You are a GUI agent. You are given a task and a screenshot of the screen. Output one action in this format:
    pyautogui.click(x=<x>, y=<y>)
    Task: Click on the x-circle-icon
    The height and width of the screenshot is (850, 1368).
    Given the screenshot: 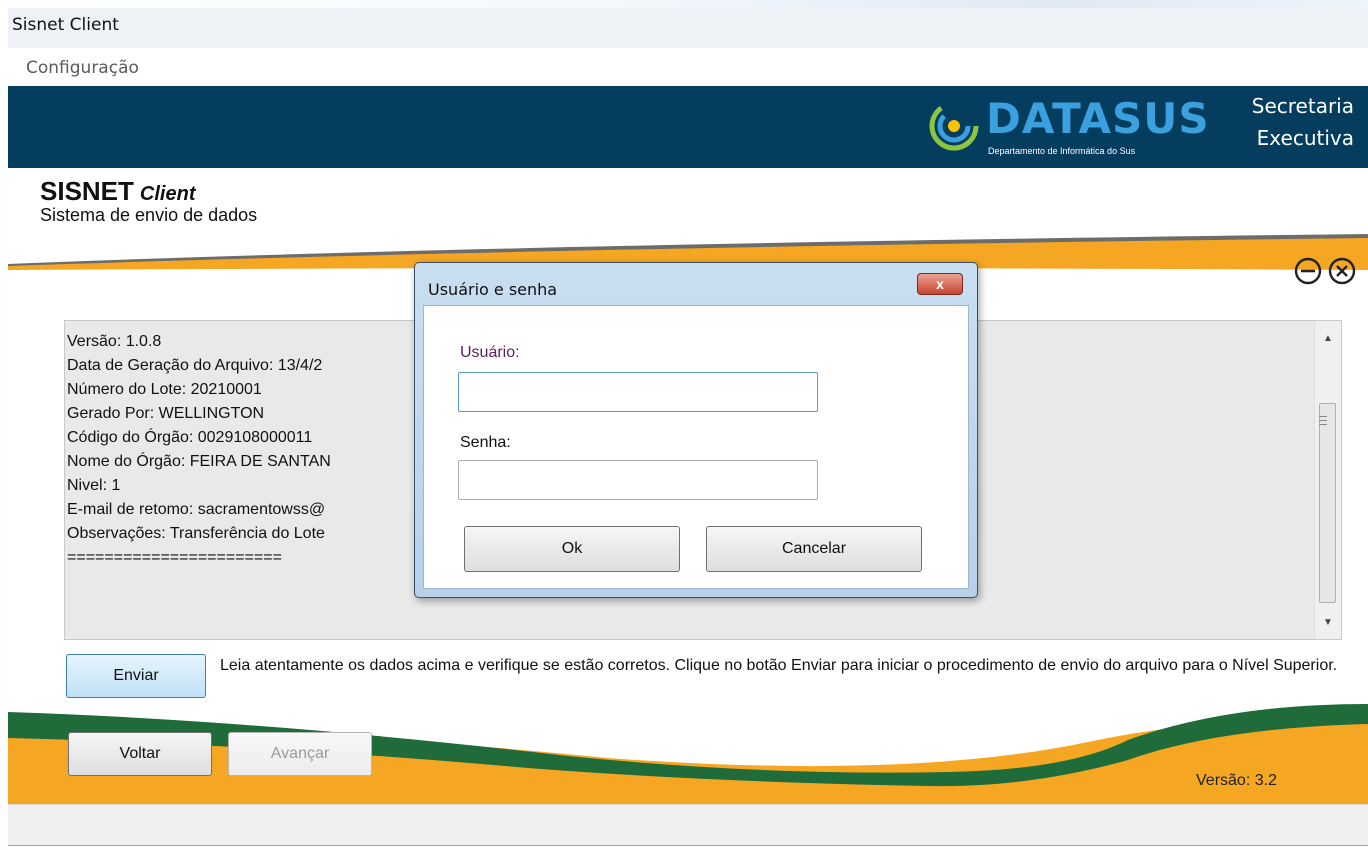 What is the action you would take?
    pyautogui.click(x=1342, y=271)
    